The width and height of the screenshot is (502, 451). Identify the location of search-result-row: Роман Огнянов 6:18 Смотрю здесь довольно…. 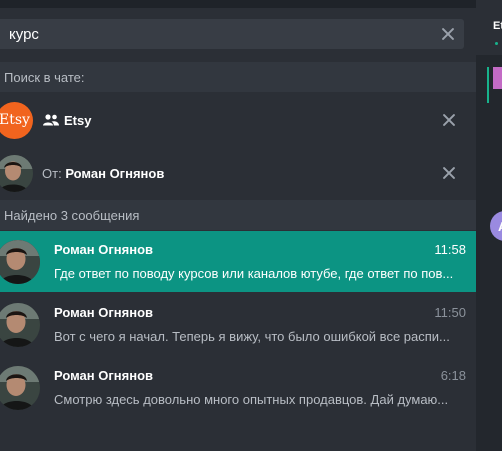
(238, 387).